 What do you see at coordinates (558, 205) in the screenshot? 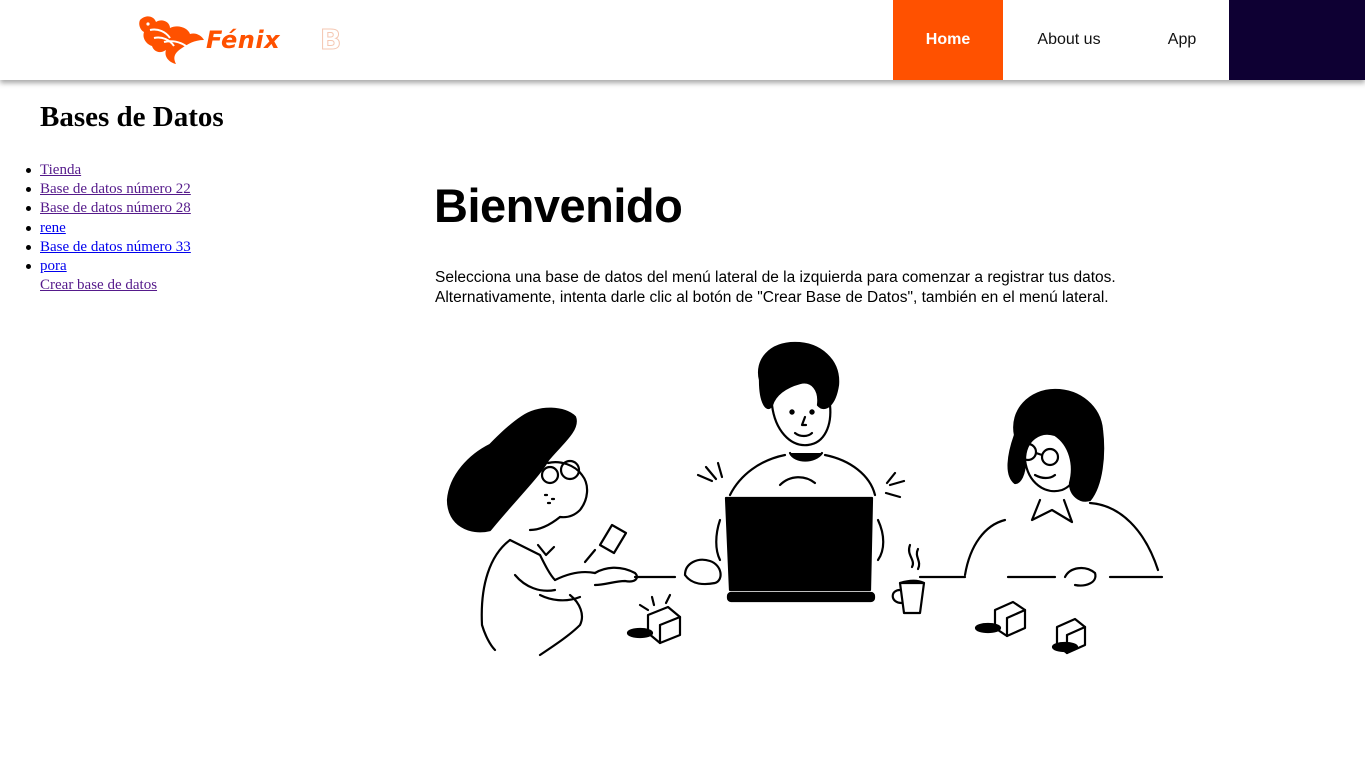
I see `welcome-title: Bienvenido` at bounding box center [558, 205].